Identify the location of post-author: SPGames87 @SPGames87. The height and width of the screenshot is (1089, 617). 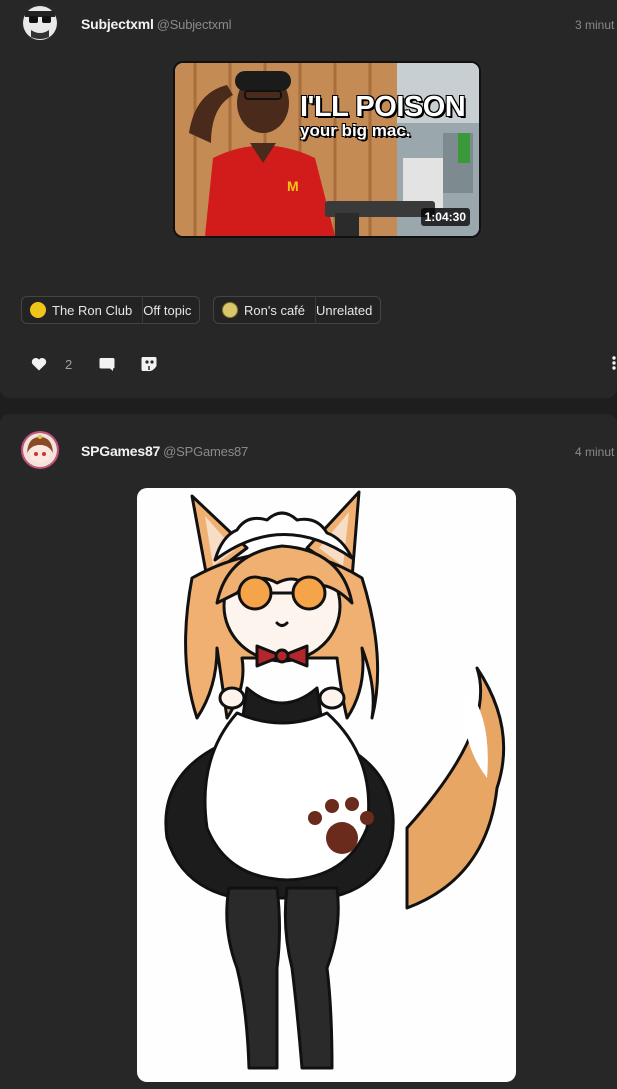
(164, 451).